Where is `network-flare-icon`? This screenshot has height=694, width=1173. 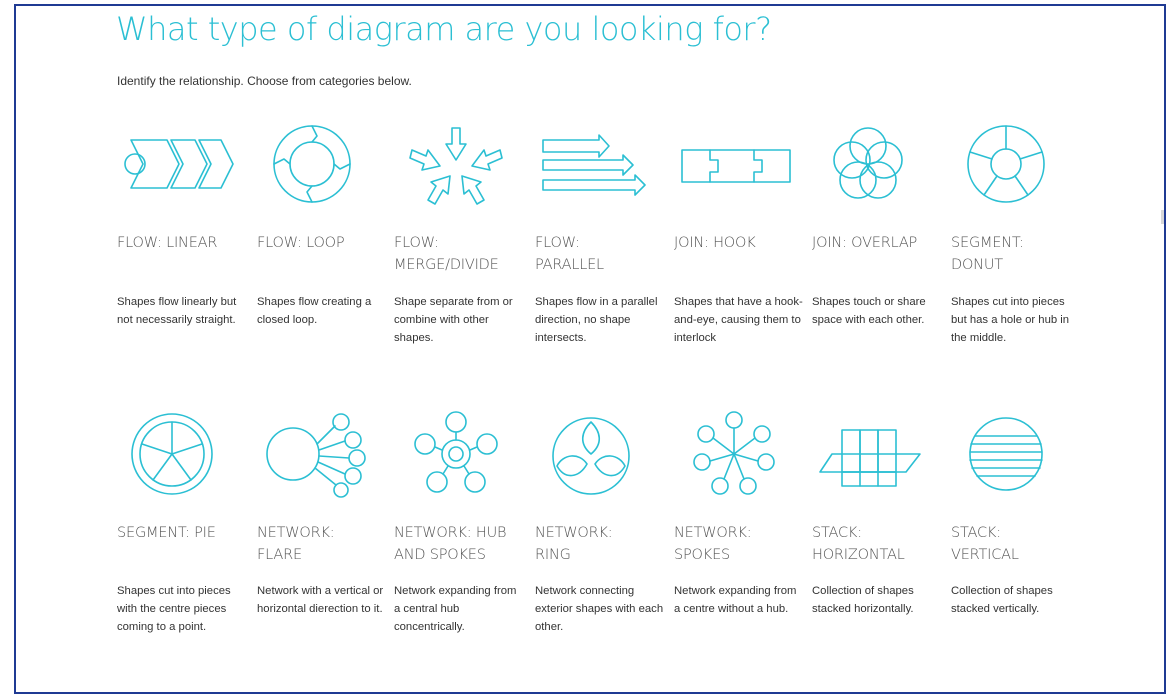 network-flare-icon is located at coordinates (319, 454).